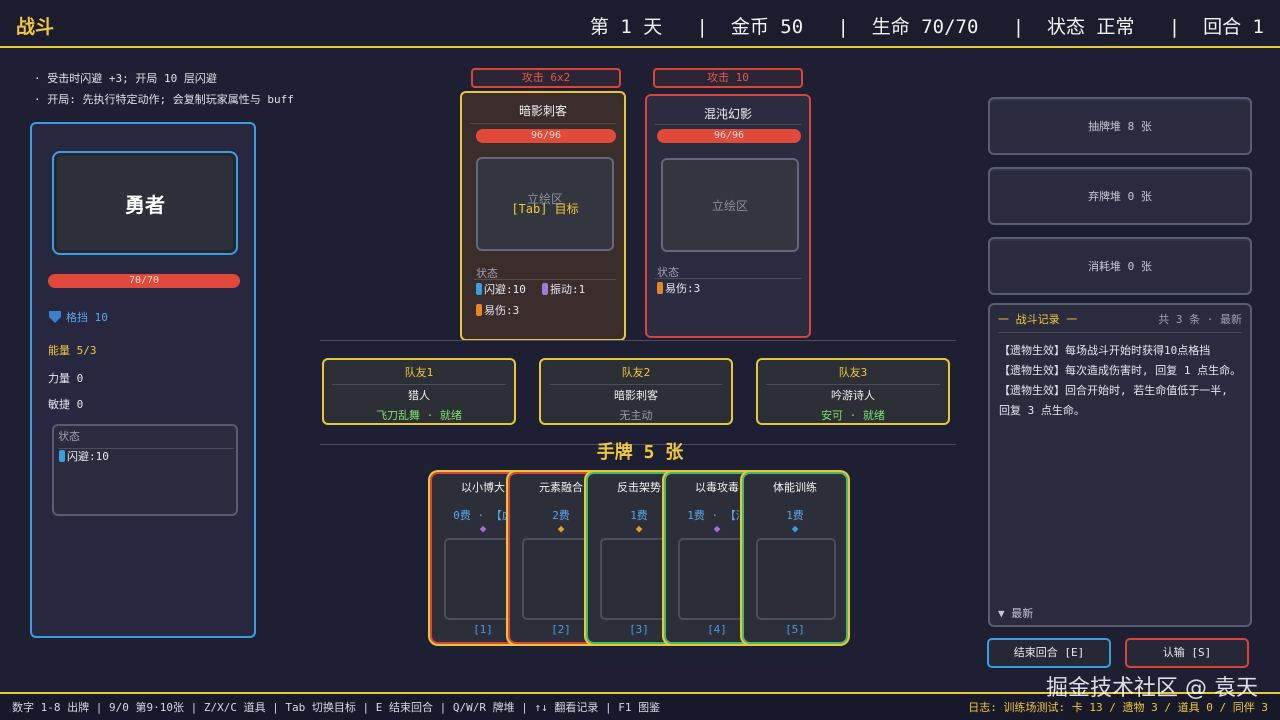 The height and width of the screenshot is (720, 1280). What do you see at coordinates (727, 114) in the screenshot?
I see `enemy-2-name: 混沌幻影` at bounding box center [727, 114].